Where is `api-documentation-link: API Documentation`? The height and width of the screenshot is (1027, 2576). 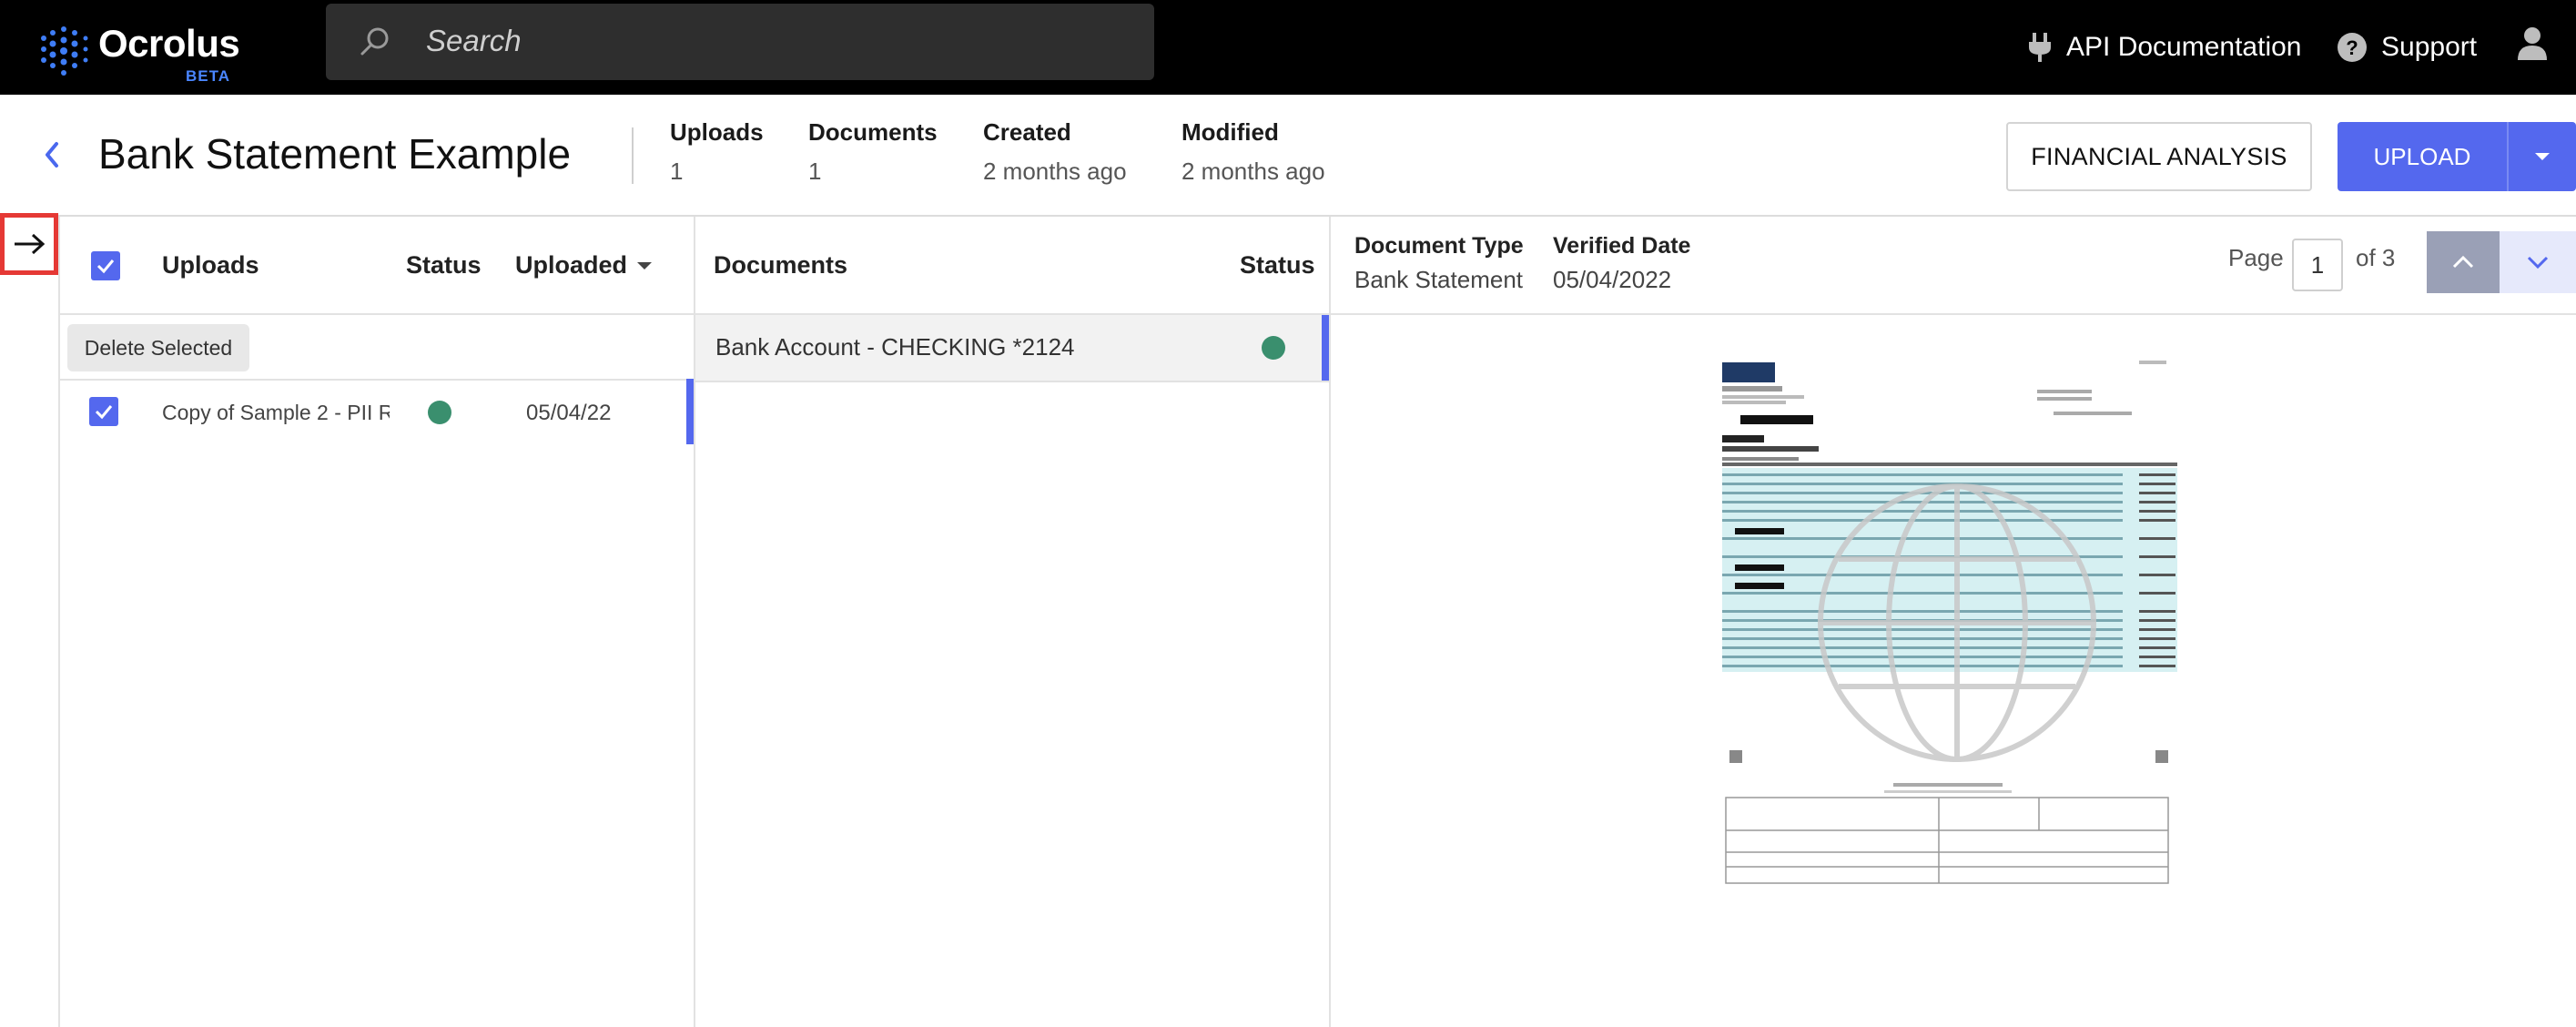 api-documentation-link: API Documentation is located at coordinates (2163, 47).